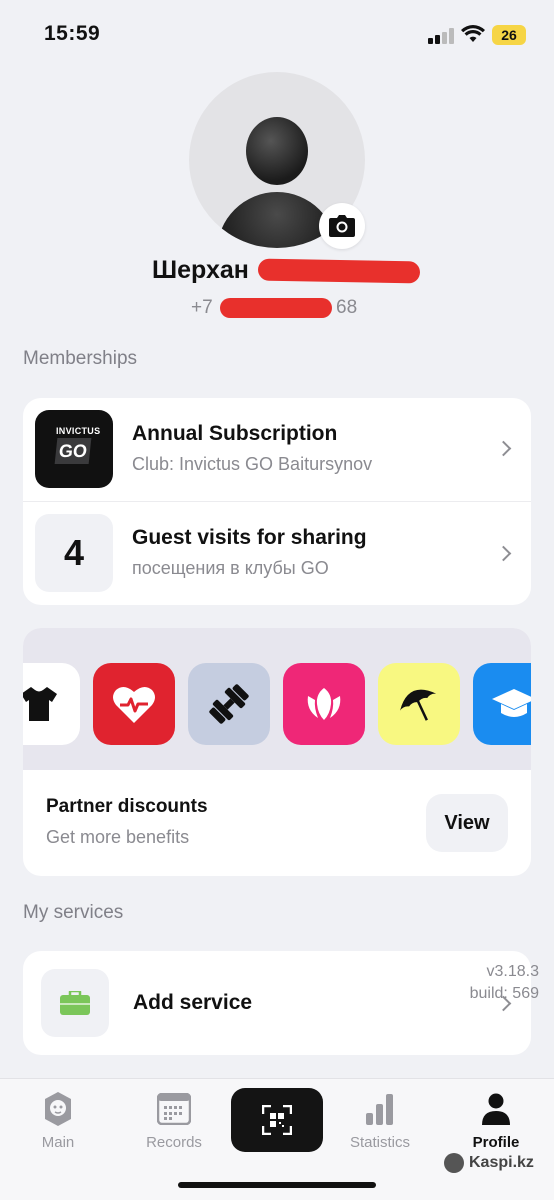 The width and height of the screenshot is (554, 1200). Describe the element at coordinates (277, 151) in the screenshot. I see `avatar-head` at that location.